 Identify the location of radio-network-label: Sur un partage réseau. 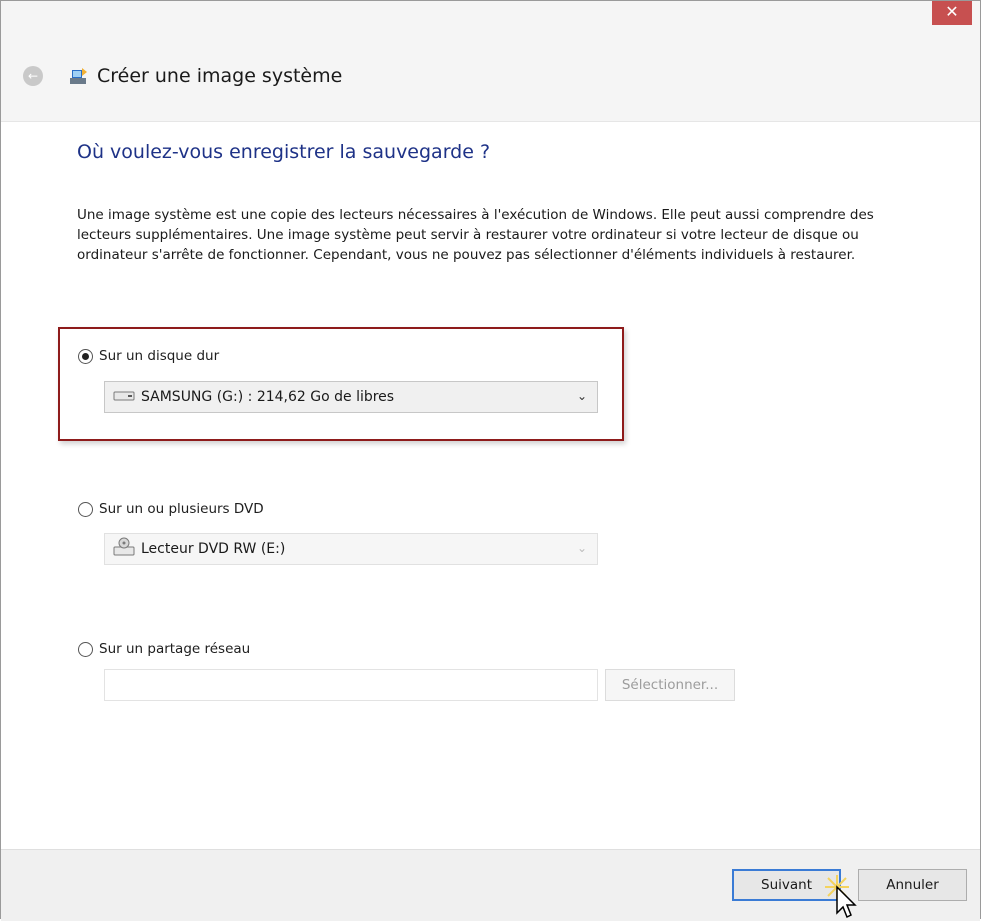
(175, 649).